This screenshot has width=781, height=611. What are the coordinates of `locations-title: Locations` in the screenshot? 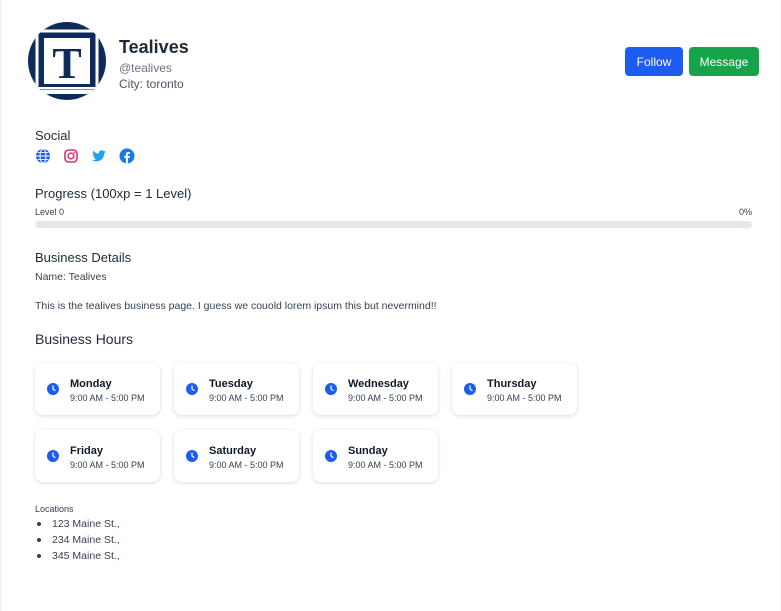 It's located at (54, 509).